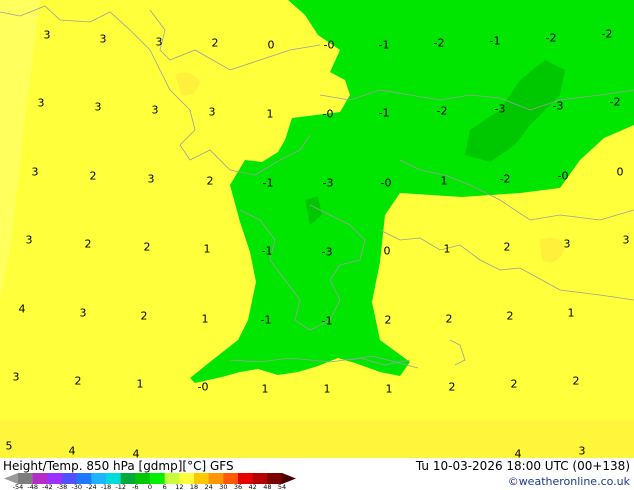 This screenshot has width=634, height=490. I want to click on color-scale-tick: 0, so click(150, 486).